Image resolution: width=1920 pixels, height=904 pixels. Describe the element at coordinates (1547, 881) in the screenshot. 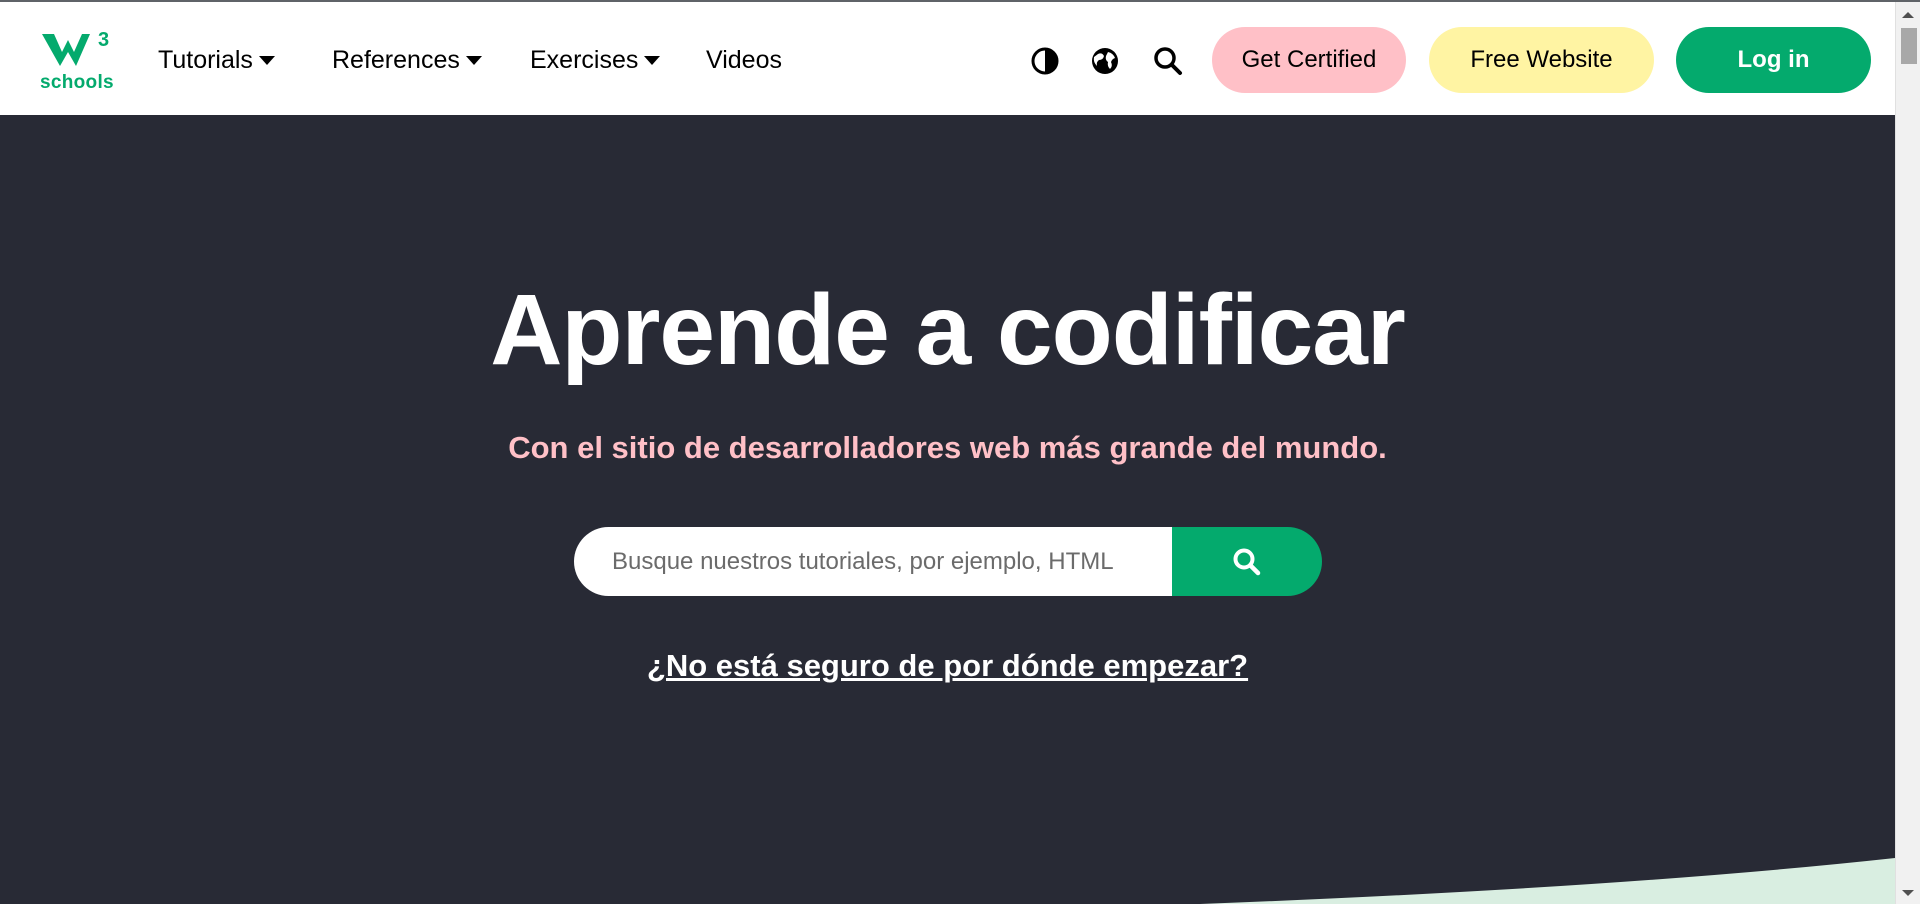

I see `decorative-wave` at that location.